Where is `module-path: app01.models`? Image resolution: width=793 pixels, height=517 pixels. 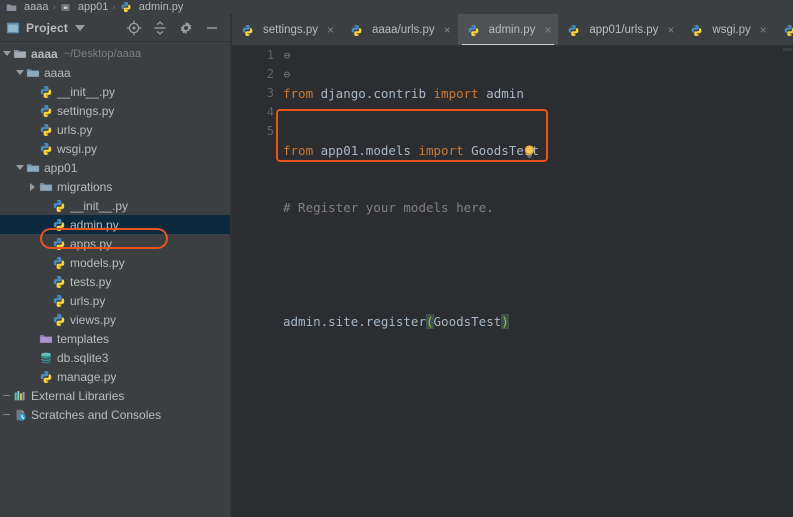 module-path: app01.models is located at coordinates (366, 150).